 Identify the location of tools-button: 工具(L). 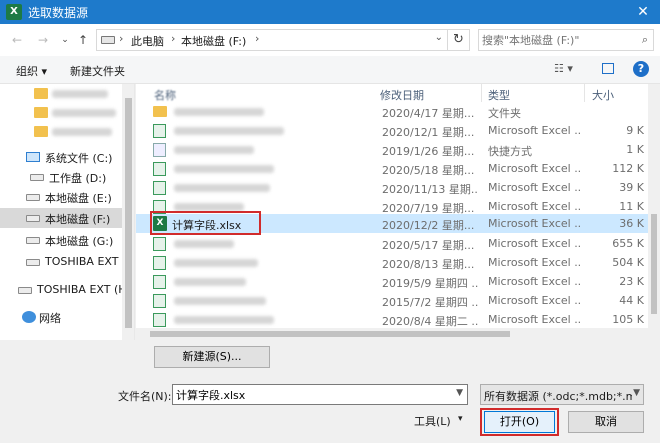
(432, 421).